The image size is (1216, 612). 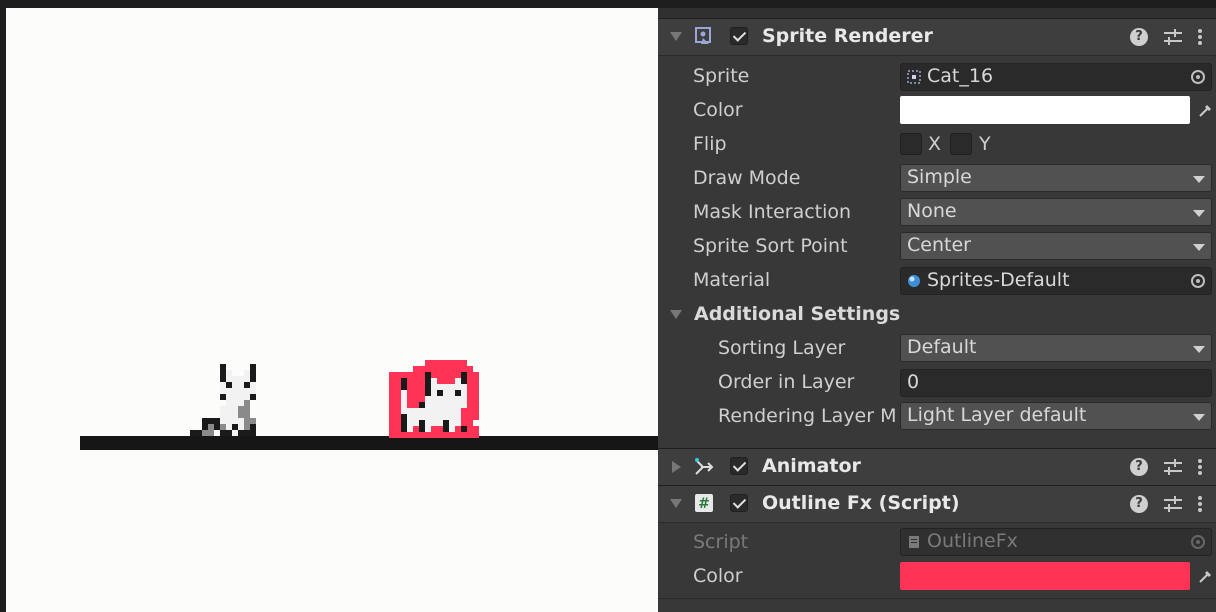 I want to click on foldout-collapsed-icon, so click(x=676, y=467).